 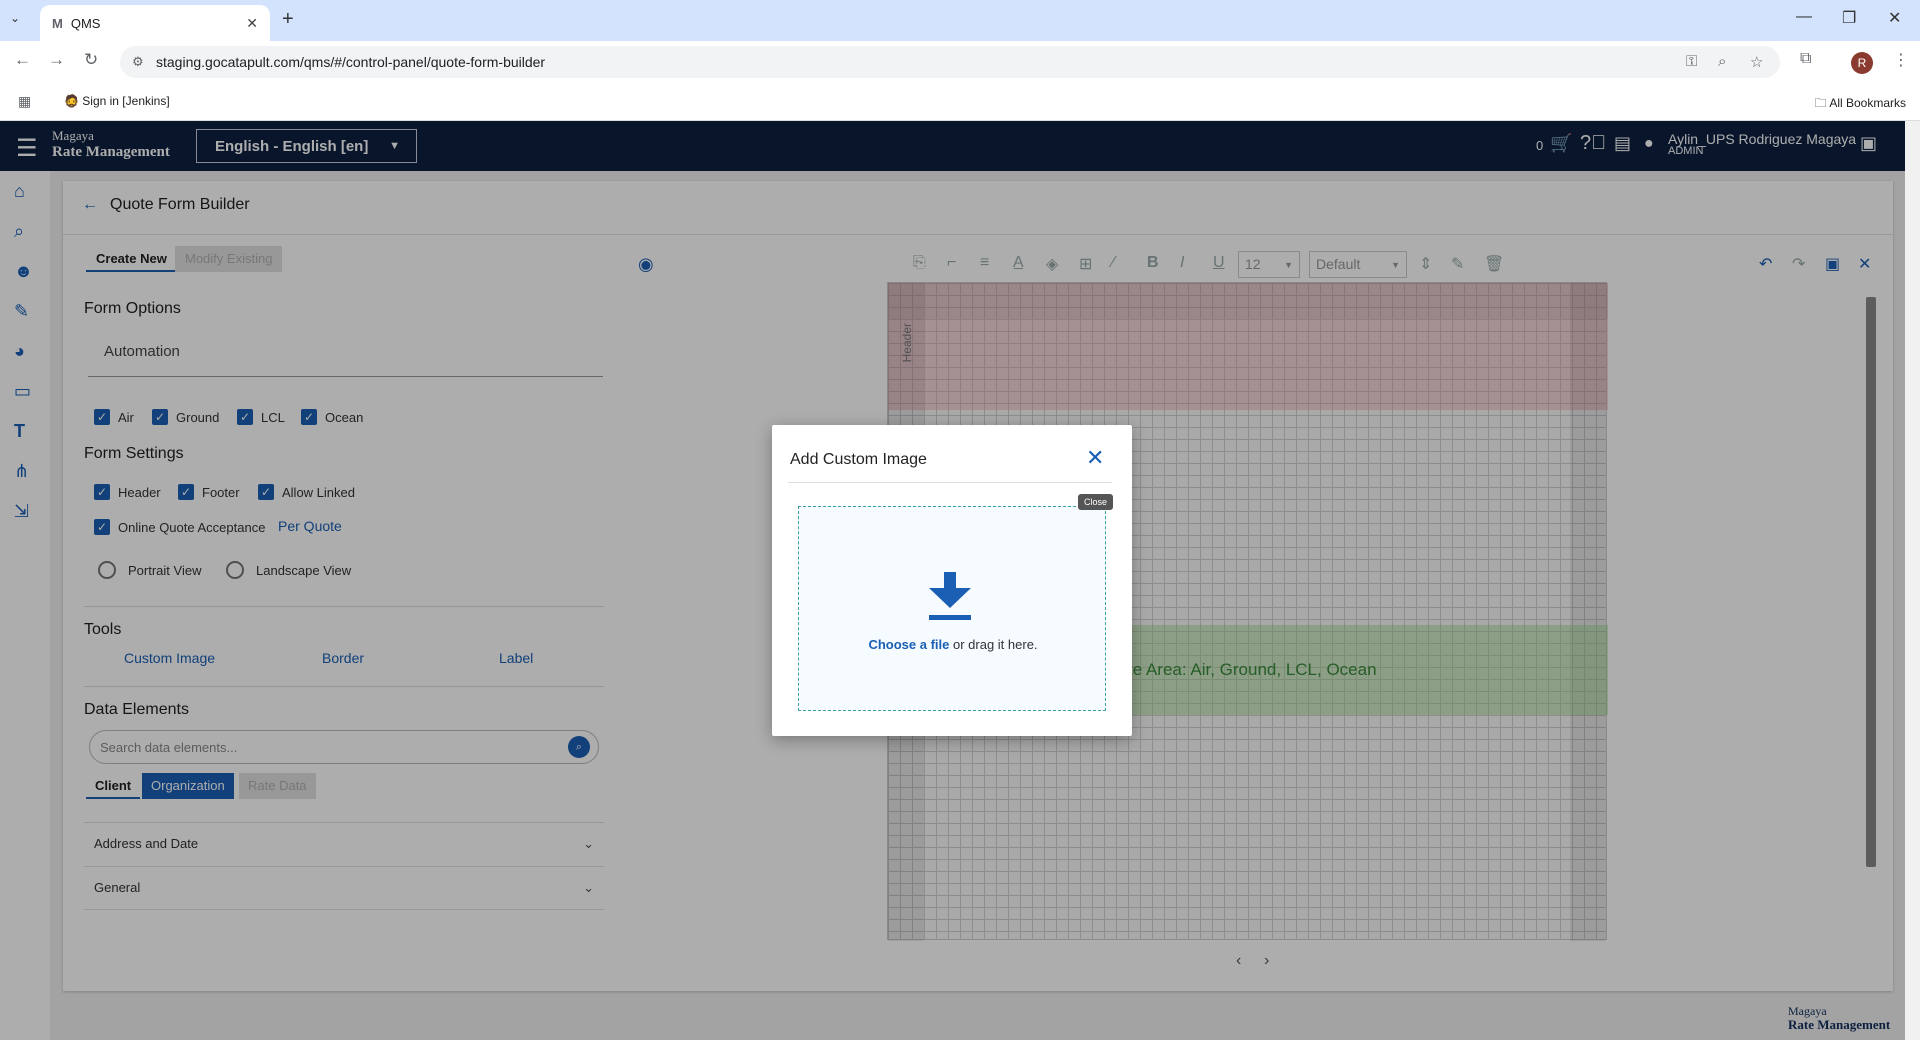 What do you see at coordinates (1901, 60) in the screenshot?
I see `browser-menu-icon: ⋮` at bounding box center [1901, 60].